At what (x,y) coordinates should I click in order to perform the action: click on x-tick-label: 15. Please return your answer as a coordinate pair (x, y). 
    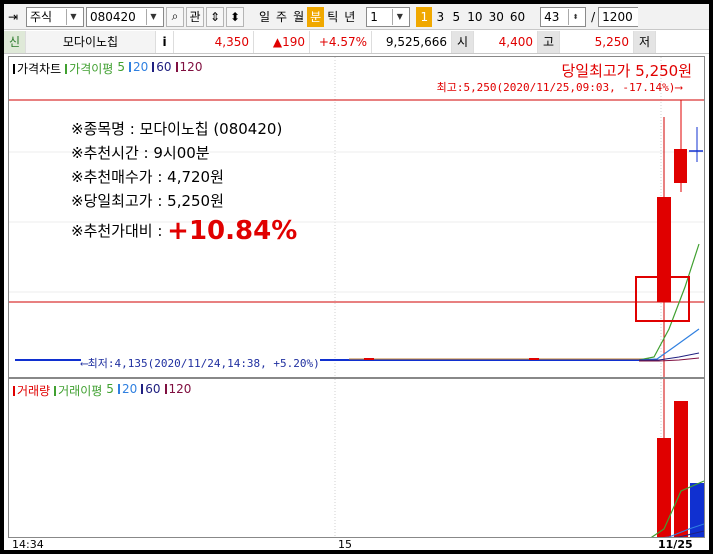
    Looking at the image, I should click on (345, 544).